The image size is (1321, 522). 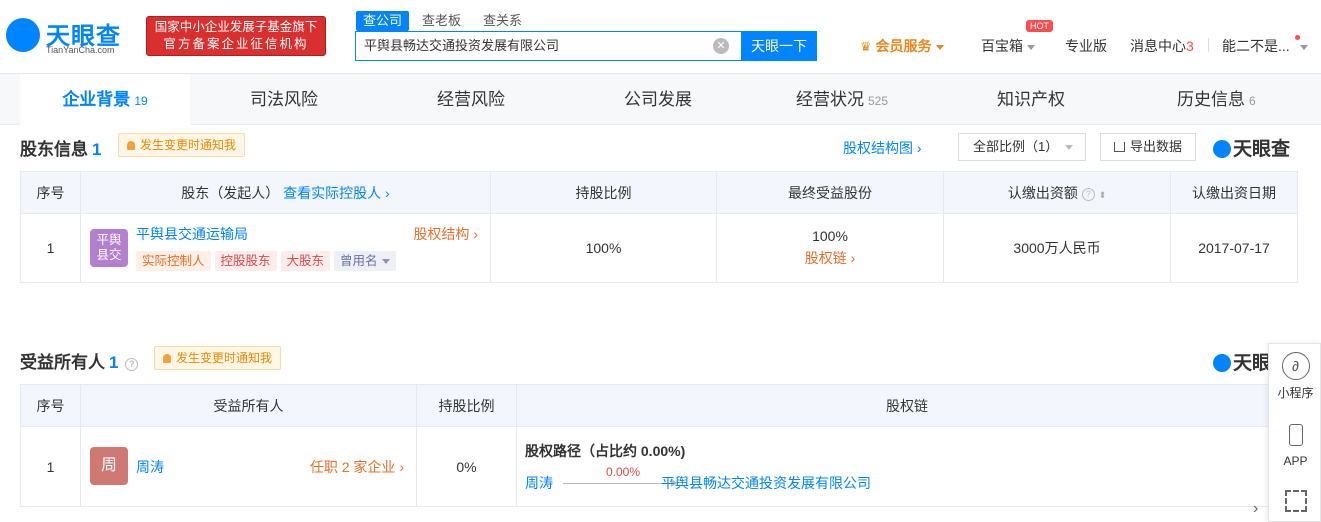 What do you see at coordinates (141, 101) in the screenshot?
I see `tab-count: 19` at bounding box center [141, 101].